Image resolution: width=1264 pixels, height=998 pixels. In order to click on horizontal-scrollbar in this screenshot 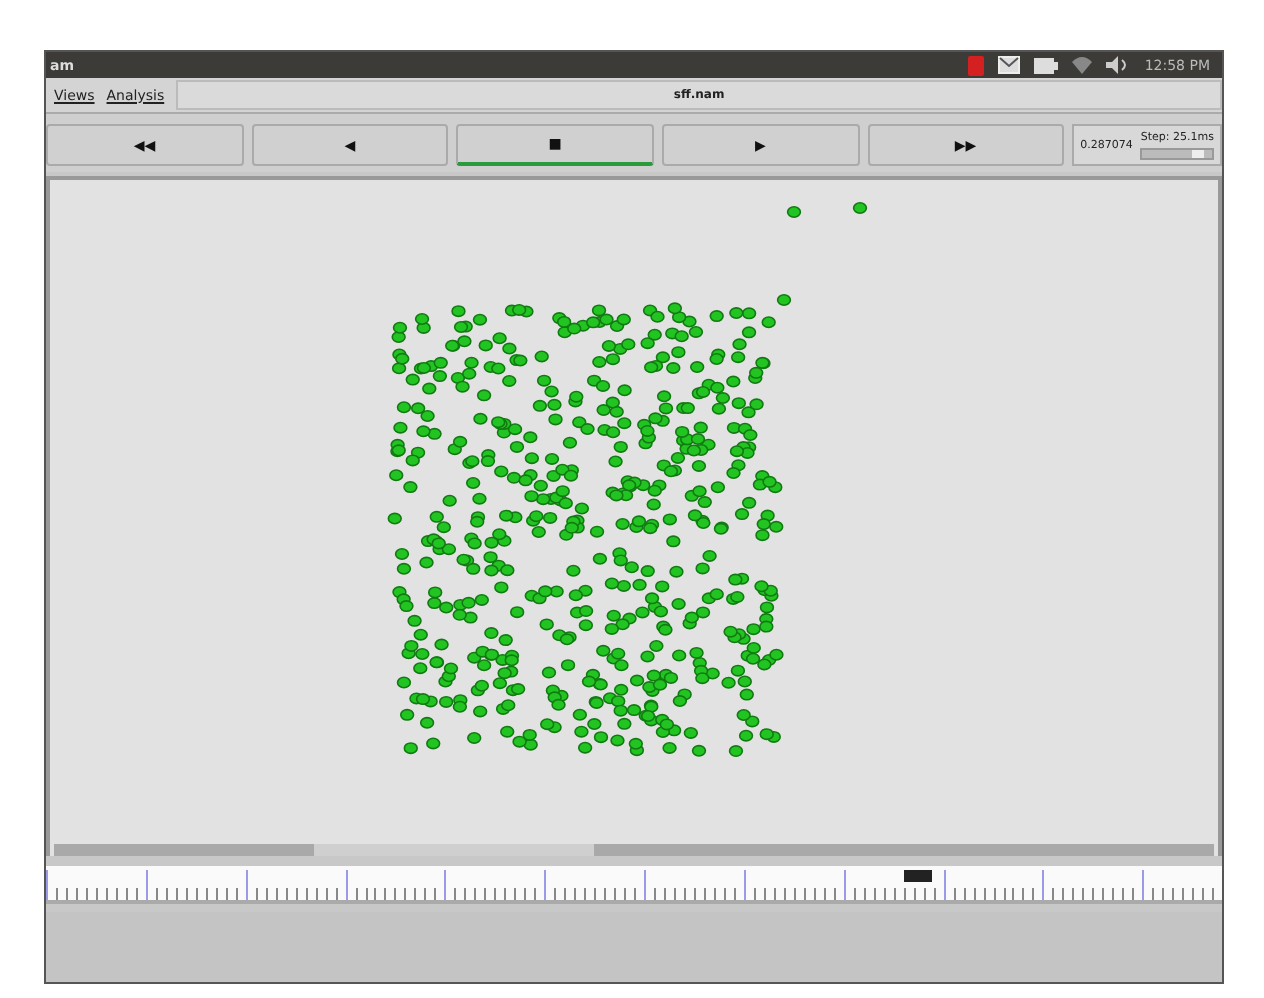, I will do `click(634, 850)`.